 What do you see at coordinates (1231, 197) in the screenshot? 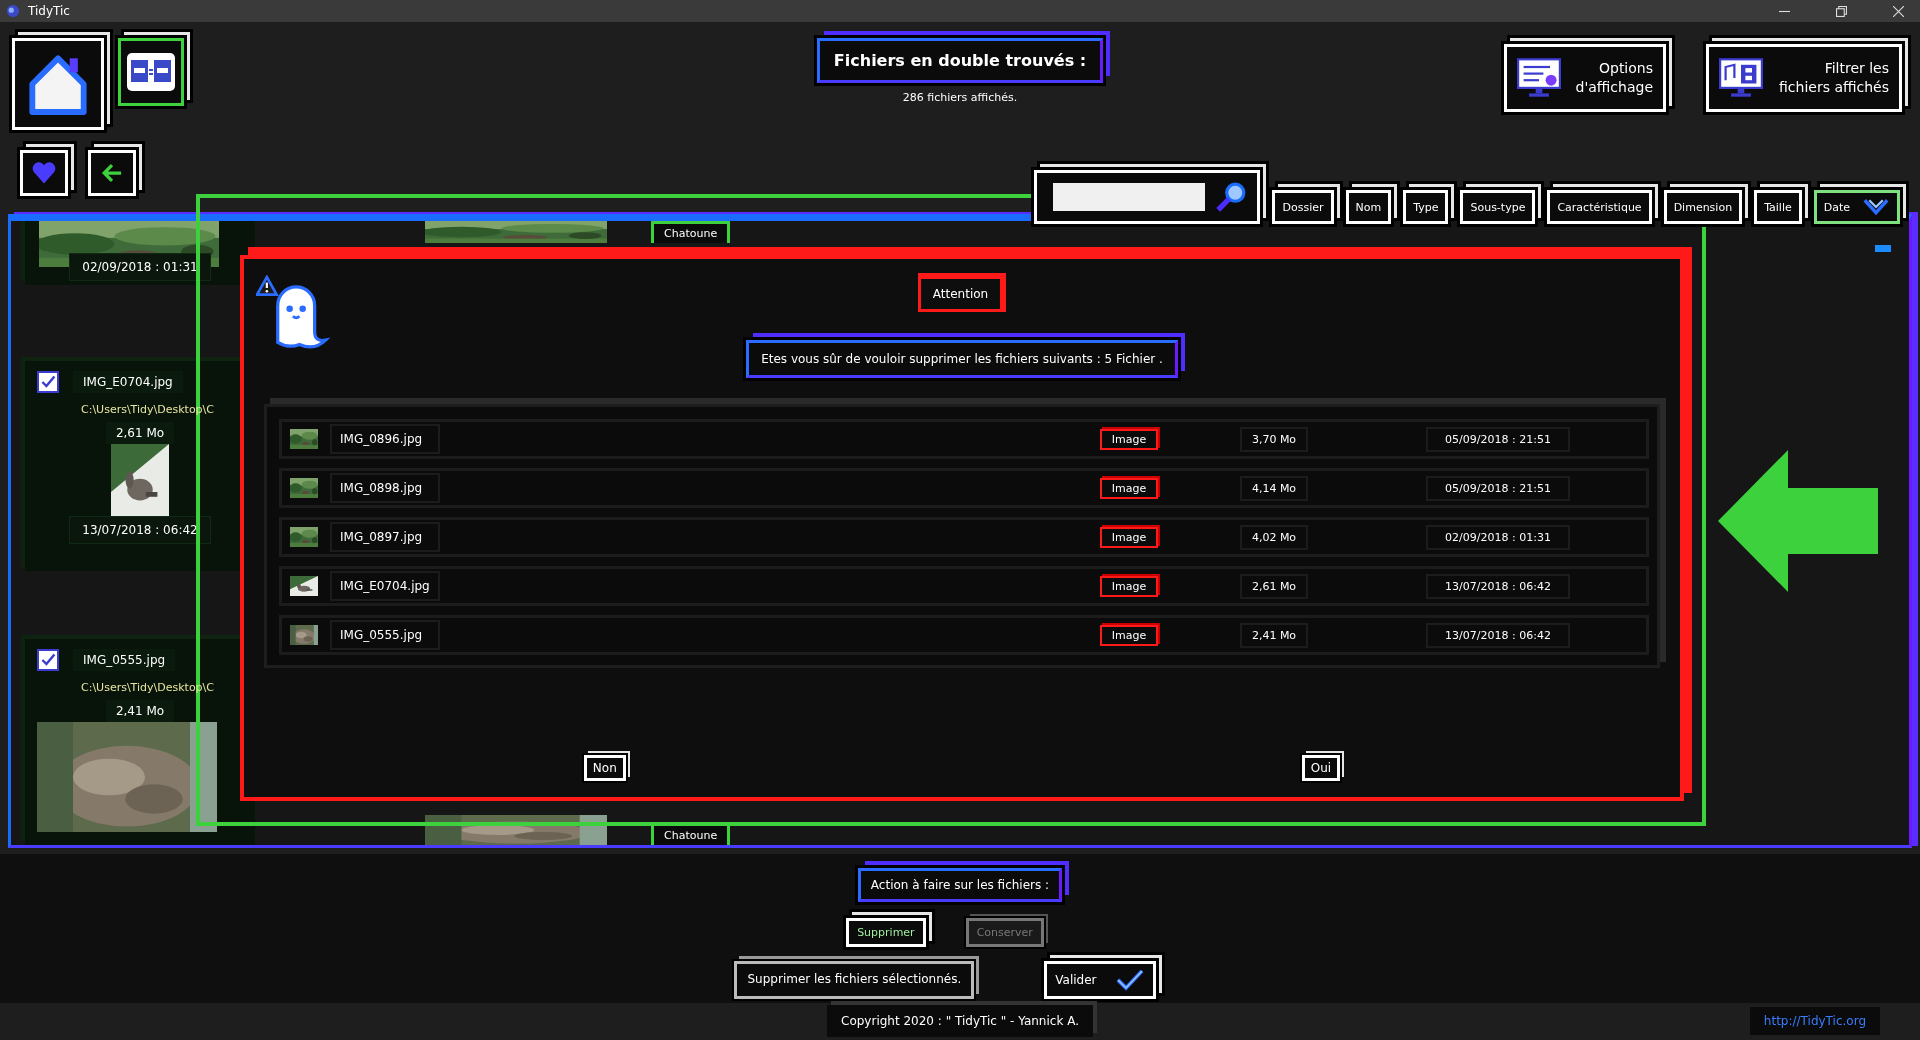
I see `search-icon` at bounding box center [1231, 197].